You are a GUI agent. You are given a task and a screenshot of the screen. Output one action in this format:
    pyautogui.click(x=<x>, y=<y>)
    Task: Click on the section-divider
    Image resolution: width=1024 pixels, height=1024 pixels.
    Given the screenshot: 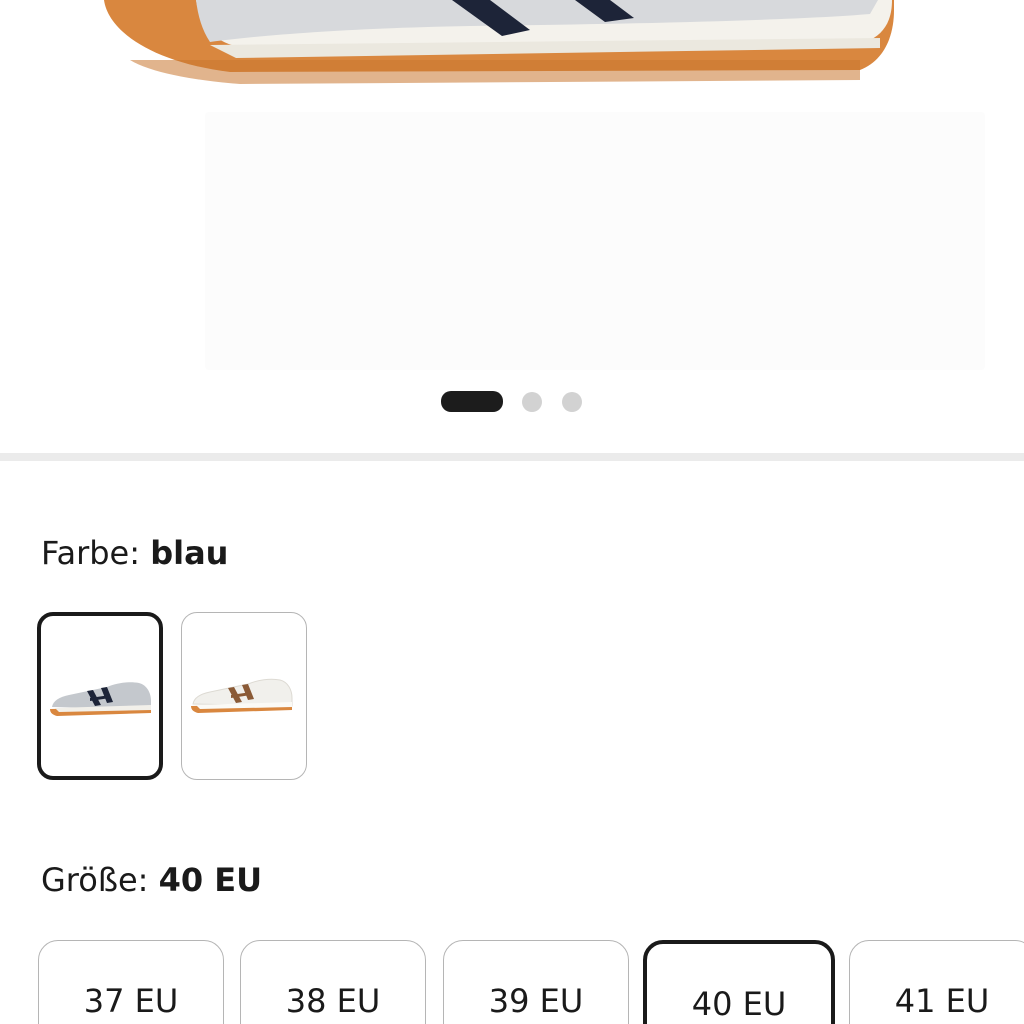 What is the action you would take?
    pyautogui.click(x=512, y=457)
    